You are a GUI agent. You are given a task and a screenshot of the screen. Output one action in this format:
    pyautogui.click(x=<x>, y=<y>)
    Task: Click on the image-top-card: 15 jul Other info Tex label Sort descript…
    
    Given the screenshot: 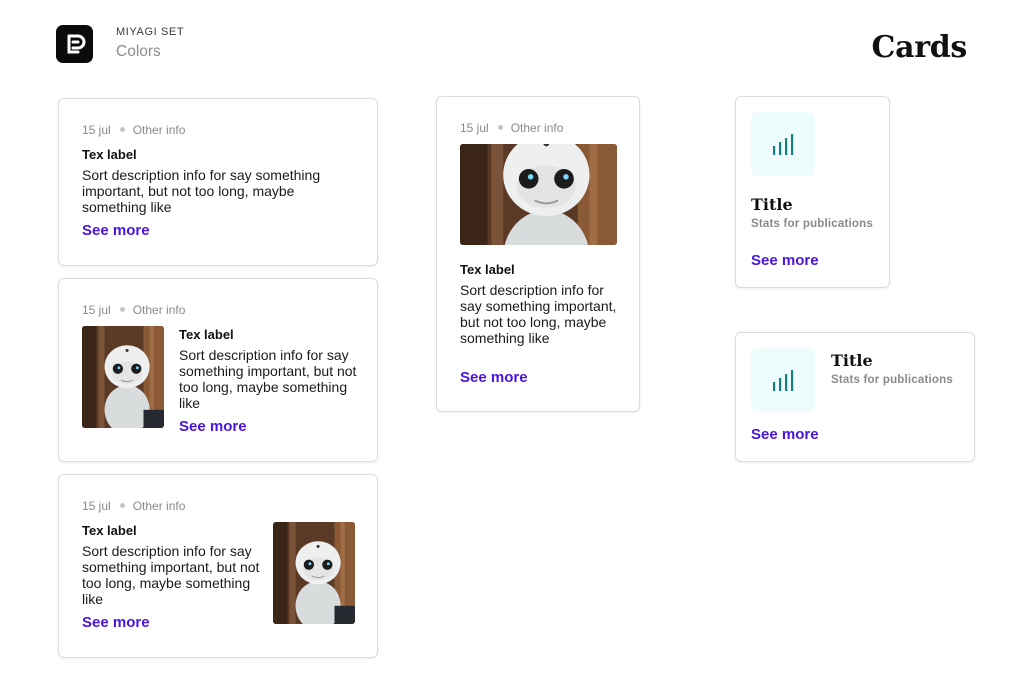 What is the action you would take?
    pyautogui.click(x=538, y=254)
    